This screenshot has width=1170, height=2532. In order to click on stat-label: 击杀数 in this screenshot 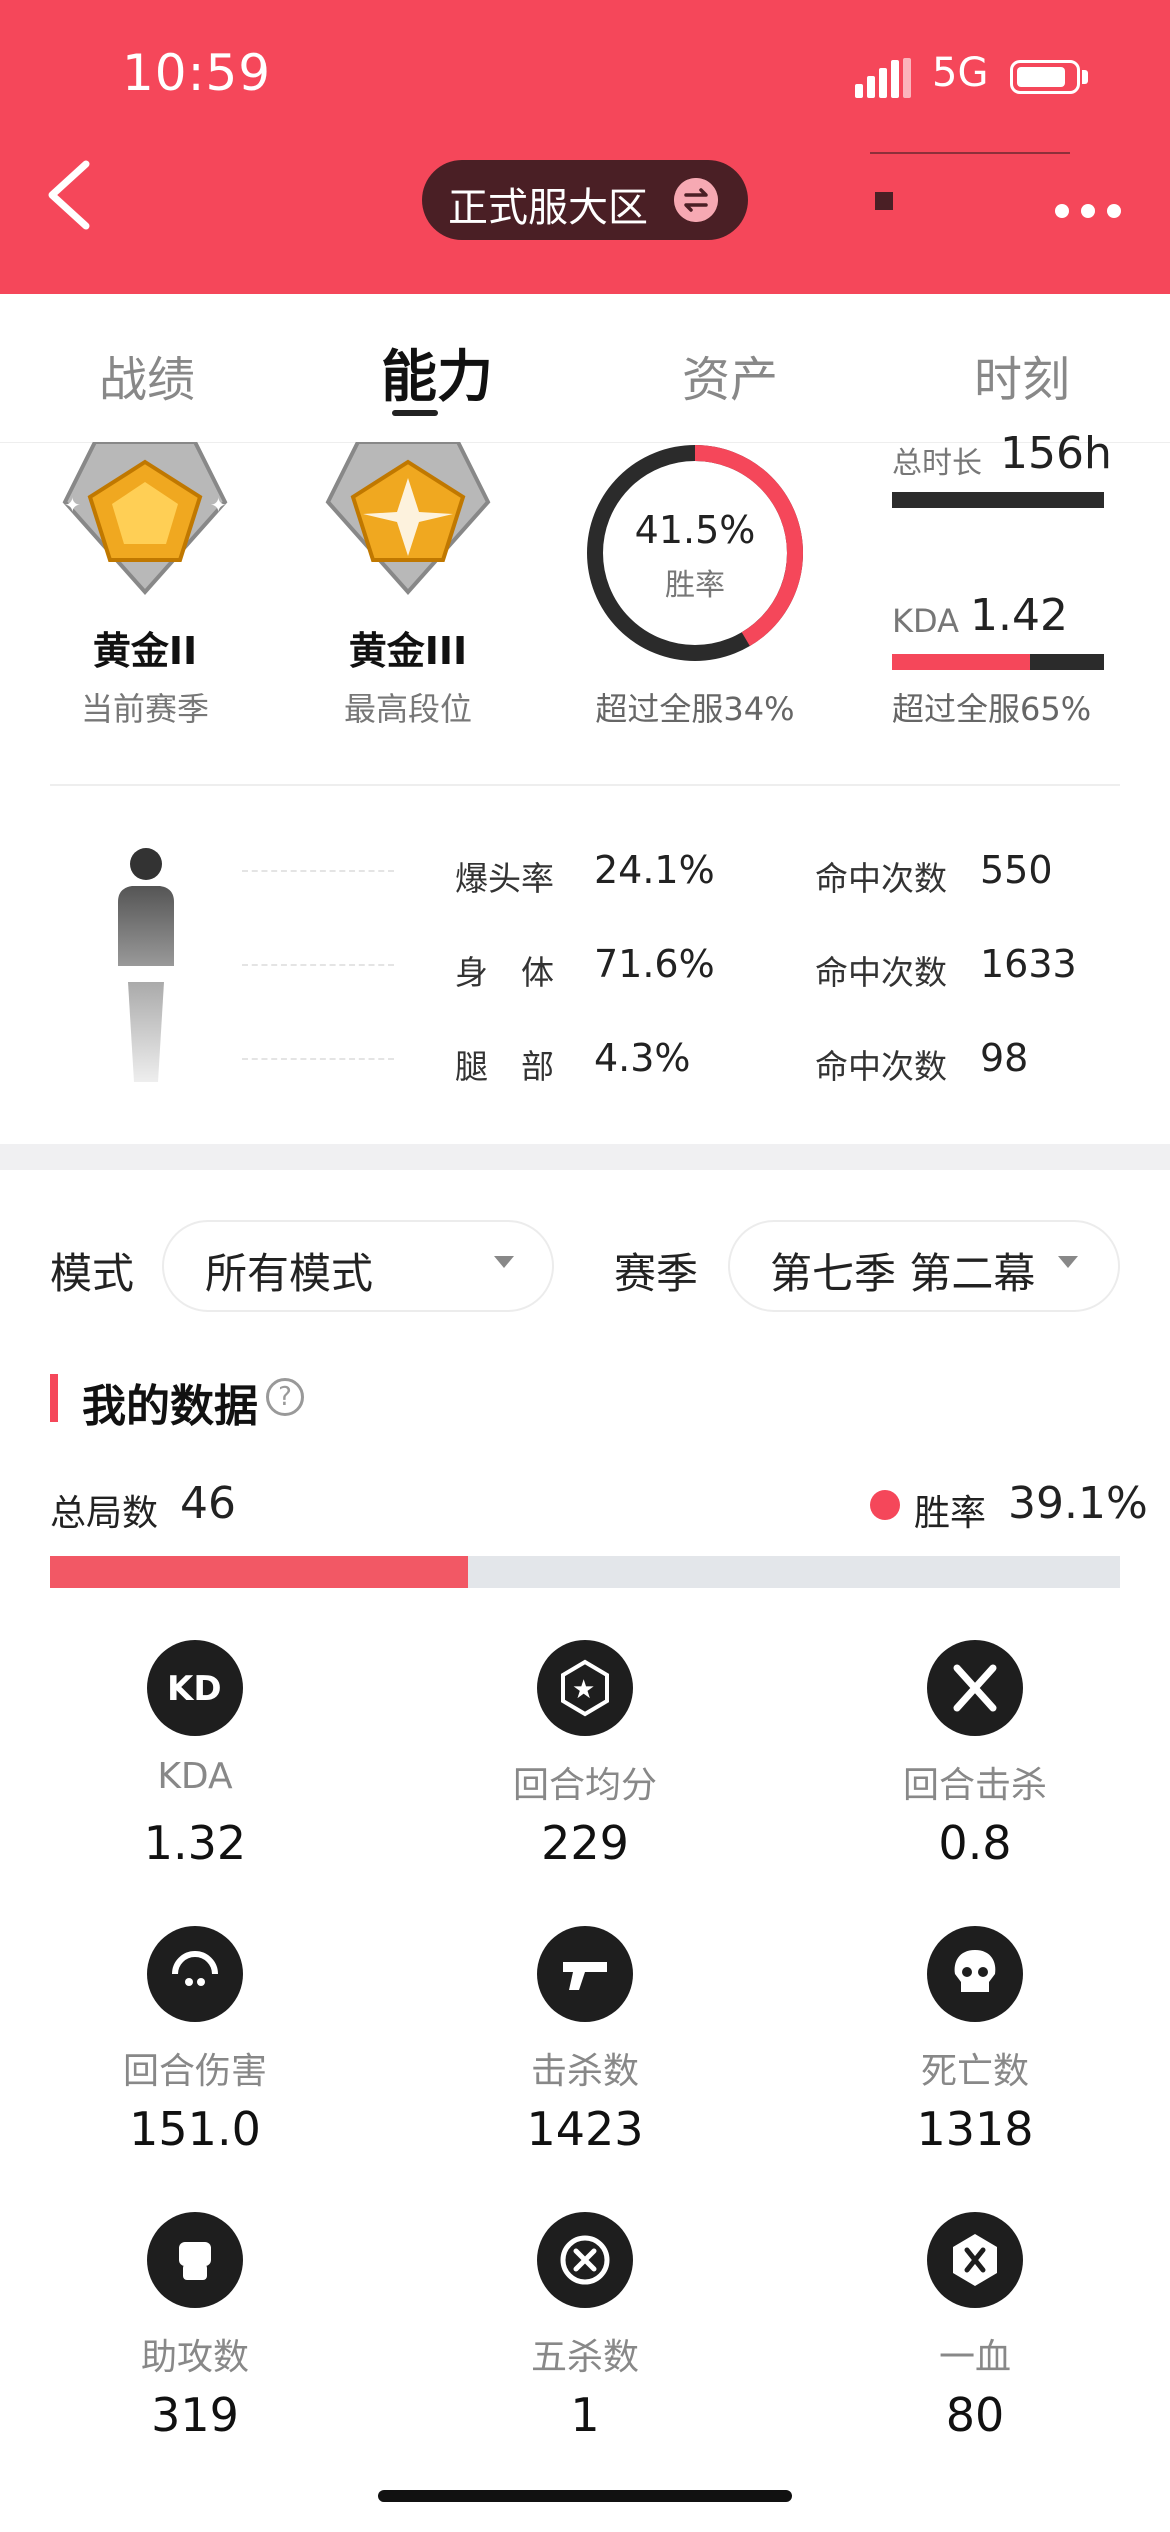, I will do `click(584, 2071)`.